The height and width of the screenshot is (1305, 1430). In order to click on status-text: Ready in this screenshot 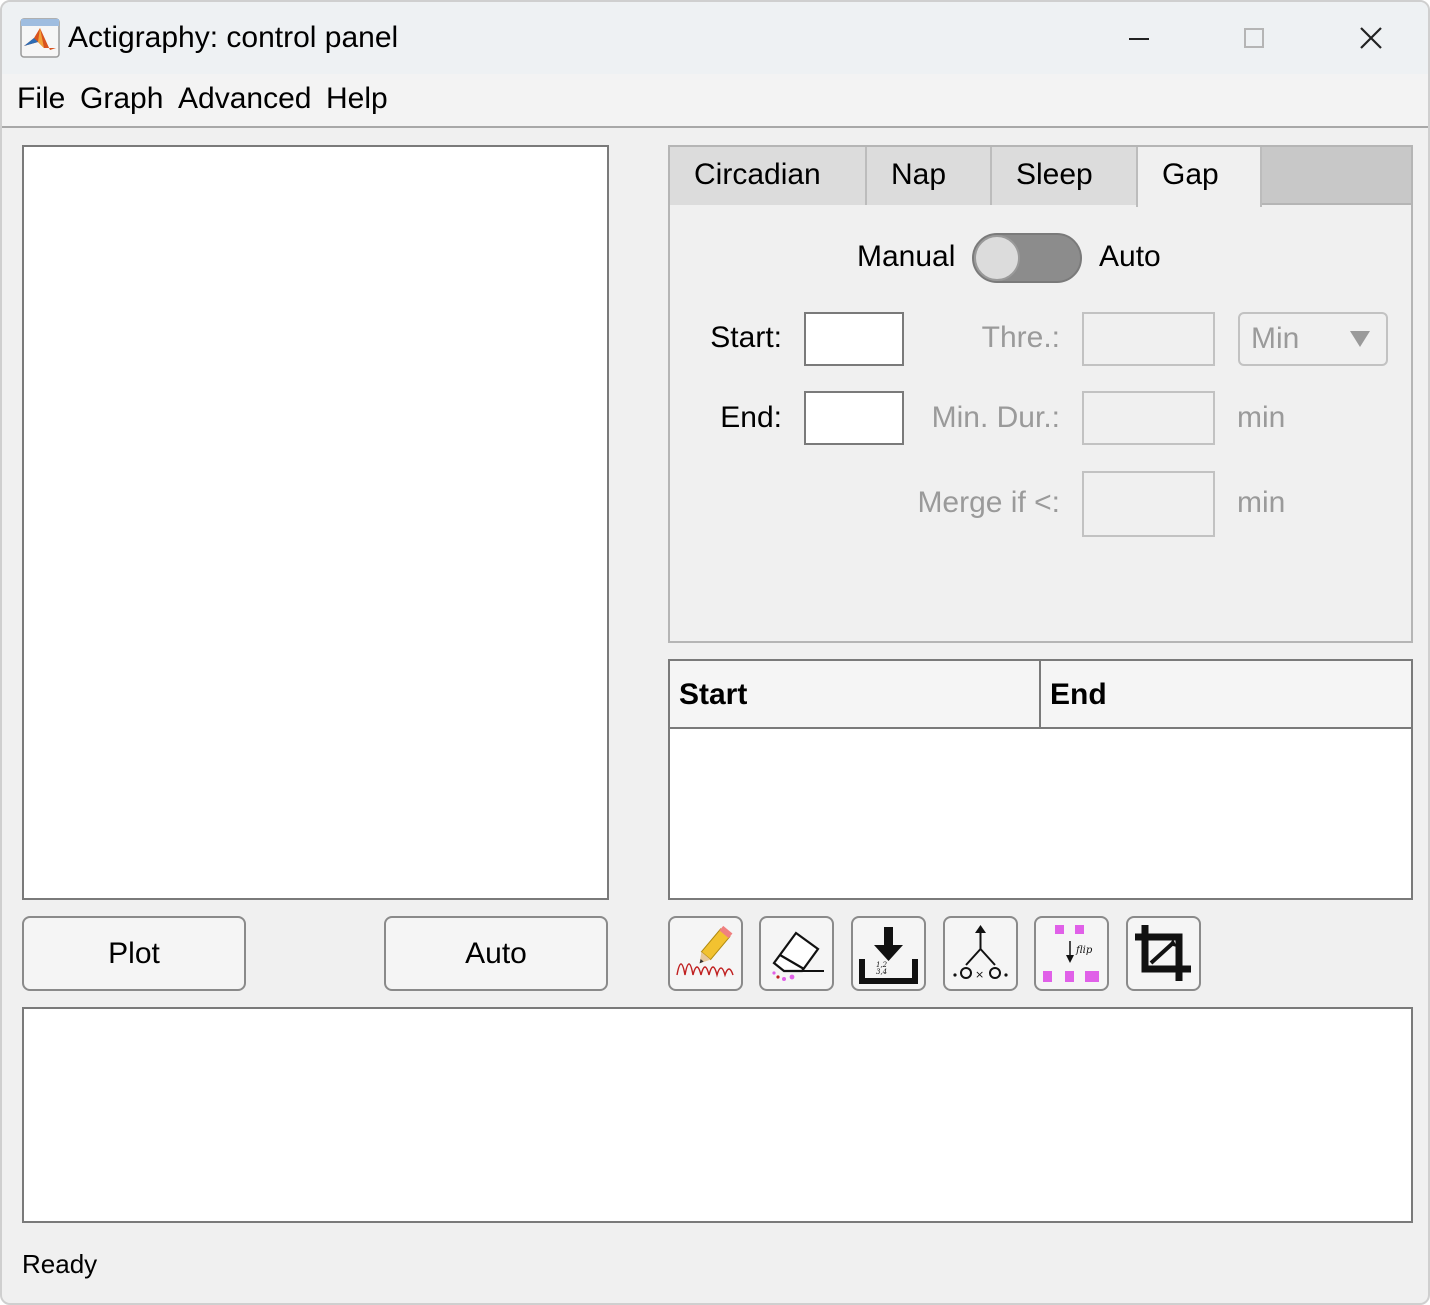, I will do `click(60, 1264)`.